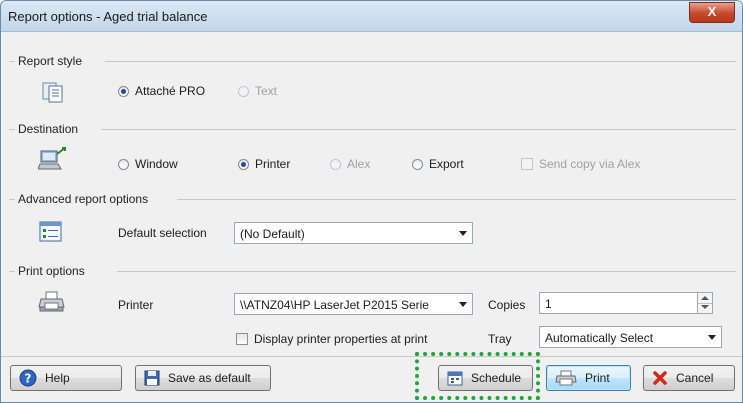  What do you see at coordinates (156, 164) in the screenshot?
I see `window-label: Window` at bounding box center [156, 164].